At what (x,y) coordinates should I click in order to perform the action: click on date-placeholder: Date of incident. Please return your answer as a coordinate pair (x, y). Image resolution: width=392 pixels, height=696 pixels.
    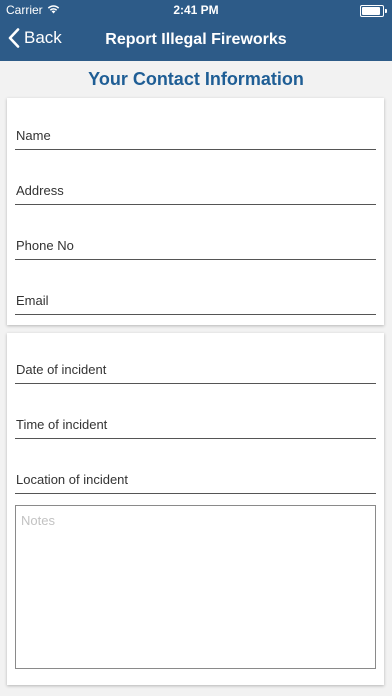
    Looking at the image, I should click on (61, 369).